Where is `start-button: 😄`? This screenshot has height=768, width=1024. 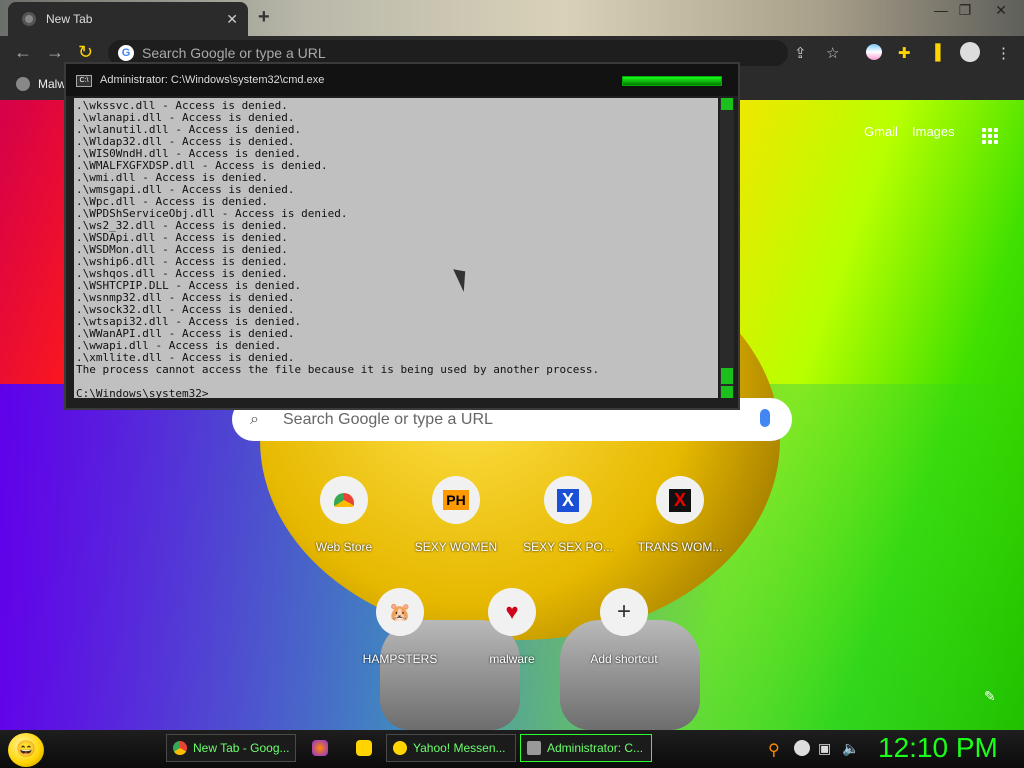
start-button: 😄 is located at coordinates (26, 750).